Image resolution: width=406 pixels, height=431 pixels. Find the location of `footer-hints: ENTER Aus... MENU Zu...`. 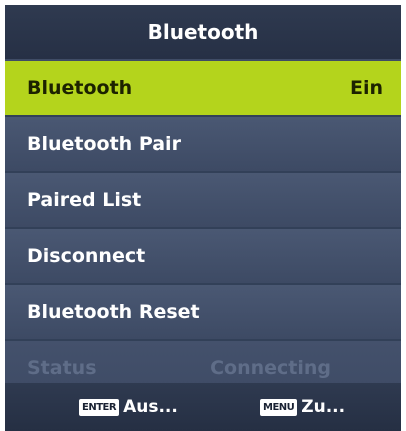

footer-hints: ENTER Aus... MENU Zu... is located at coordinates (203, 407).